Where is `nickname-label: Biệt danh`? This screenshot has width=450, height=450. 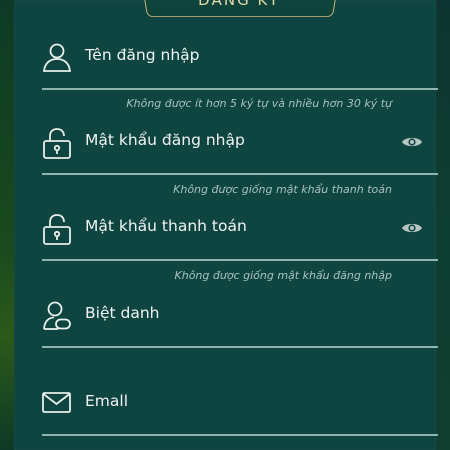 nickname-label: Biệt danh is located at coordinates (122, 313).